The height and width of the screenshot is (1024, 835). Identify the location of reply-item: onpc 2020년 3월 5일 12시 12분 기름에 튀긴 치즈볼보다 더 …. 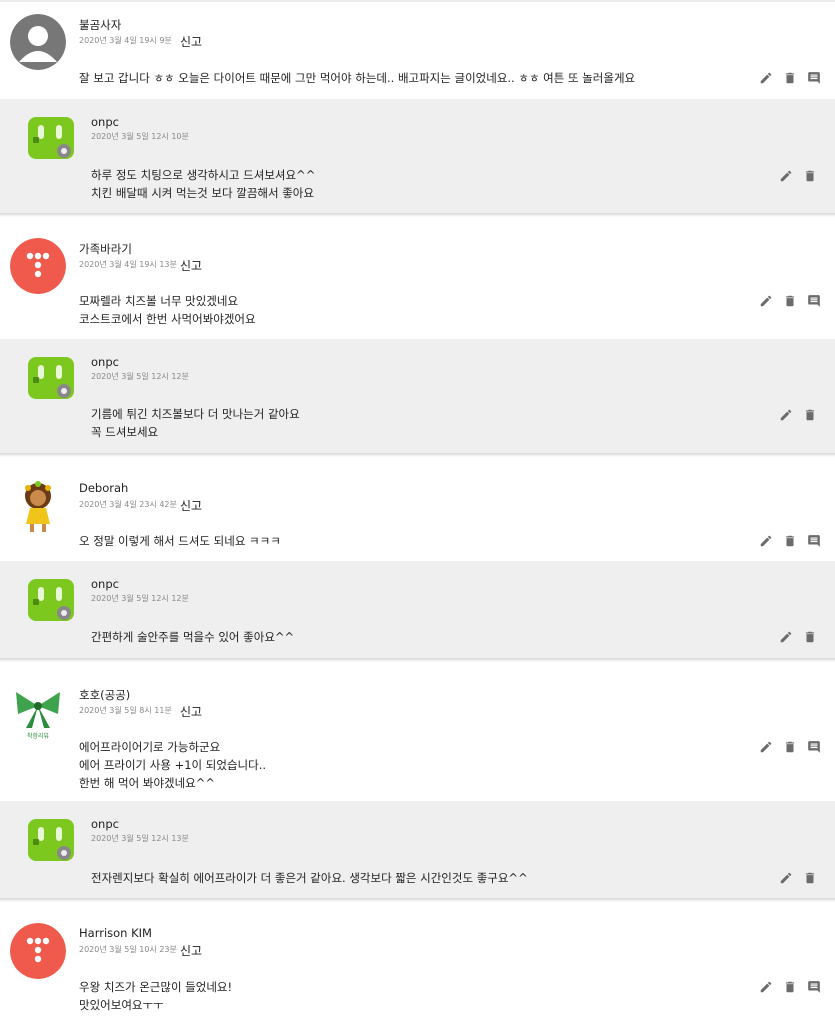
(417, 396).